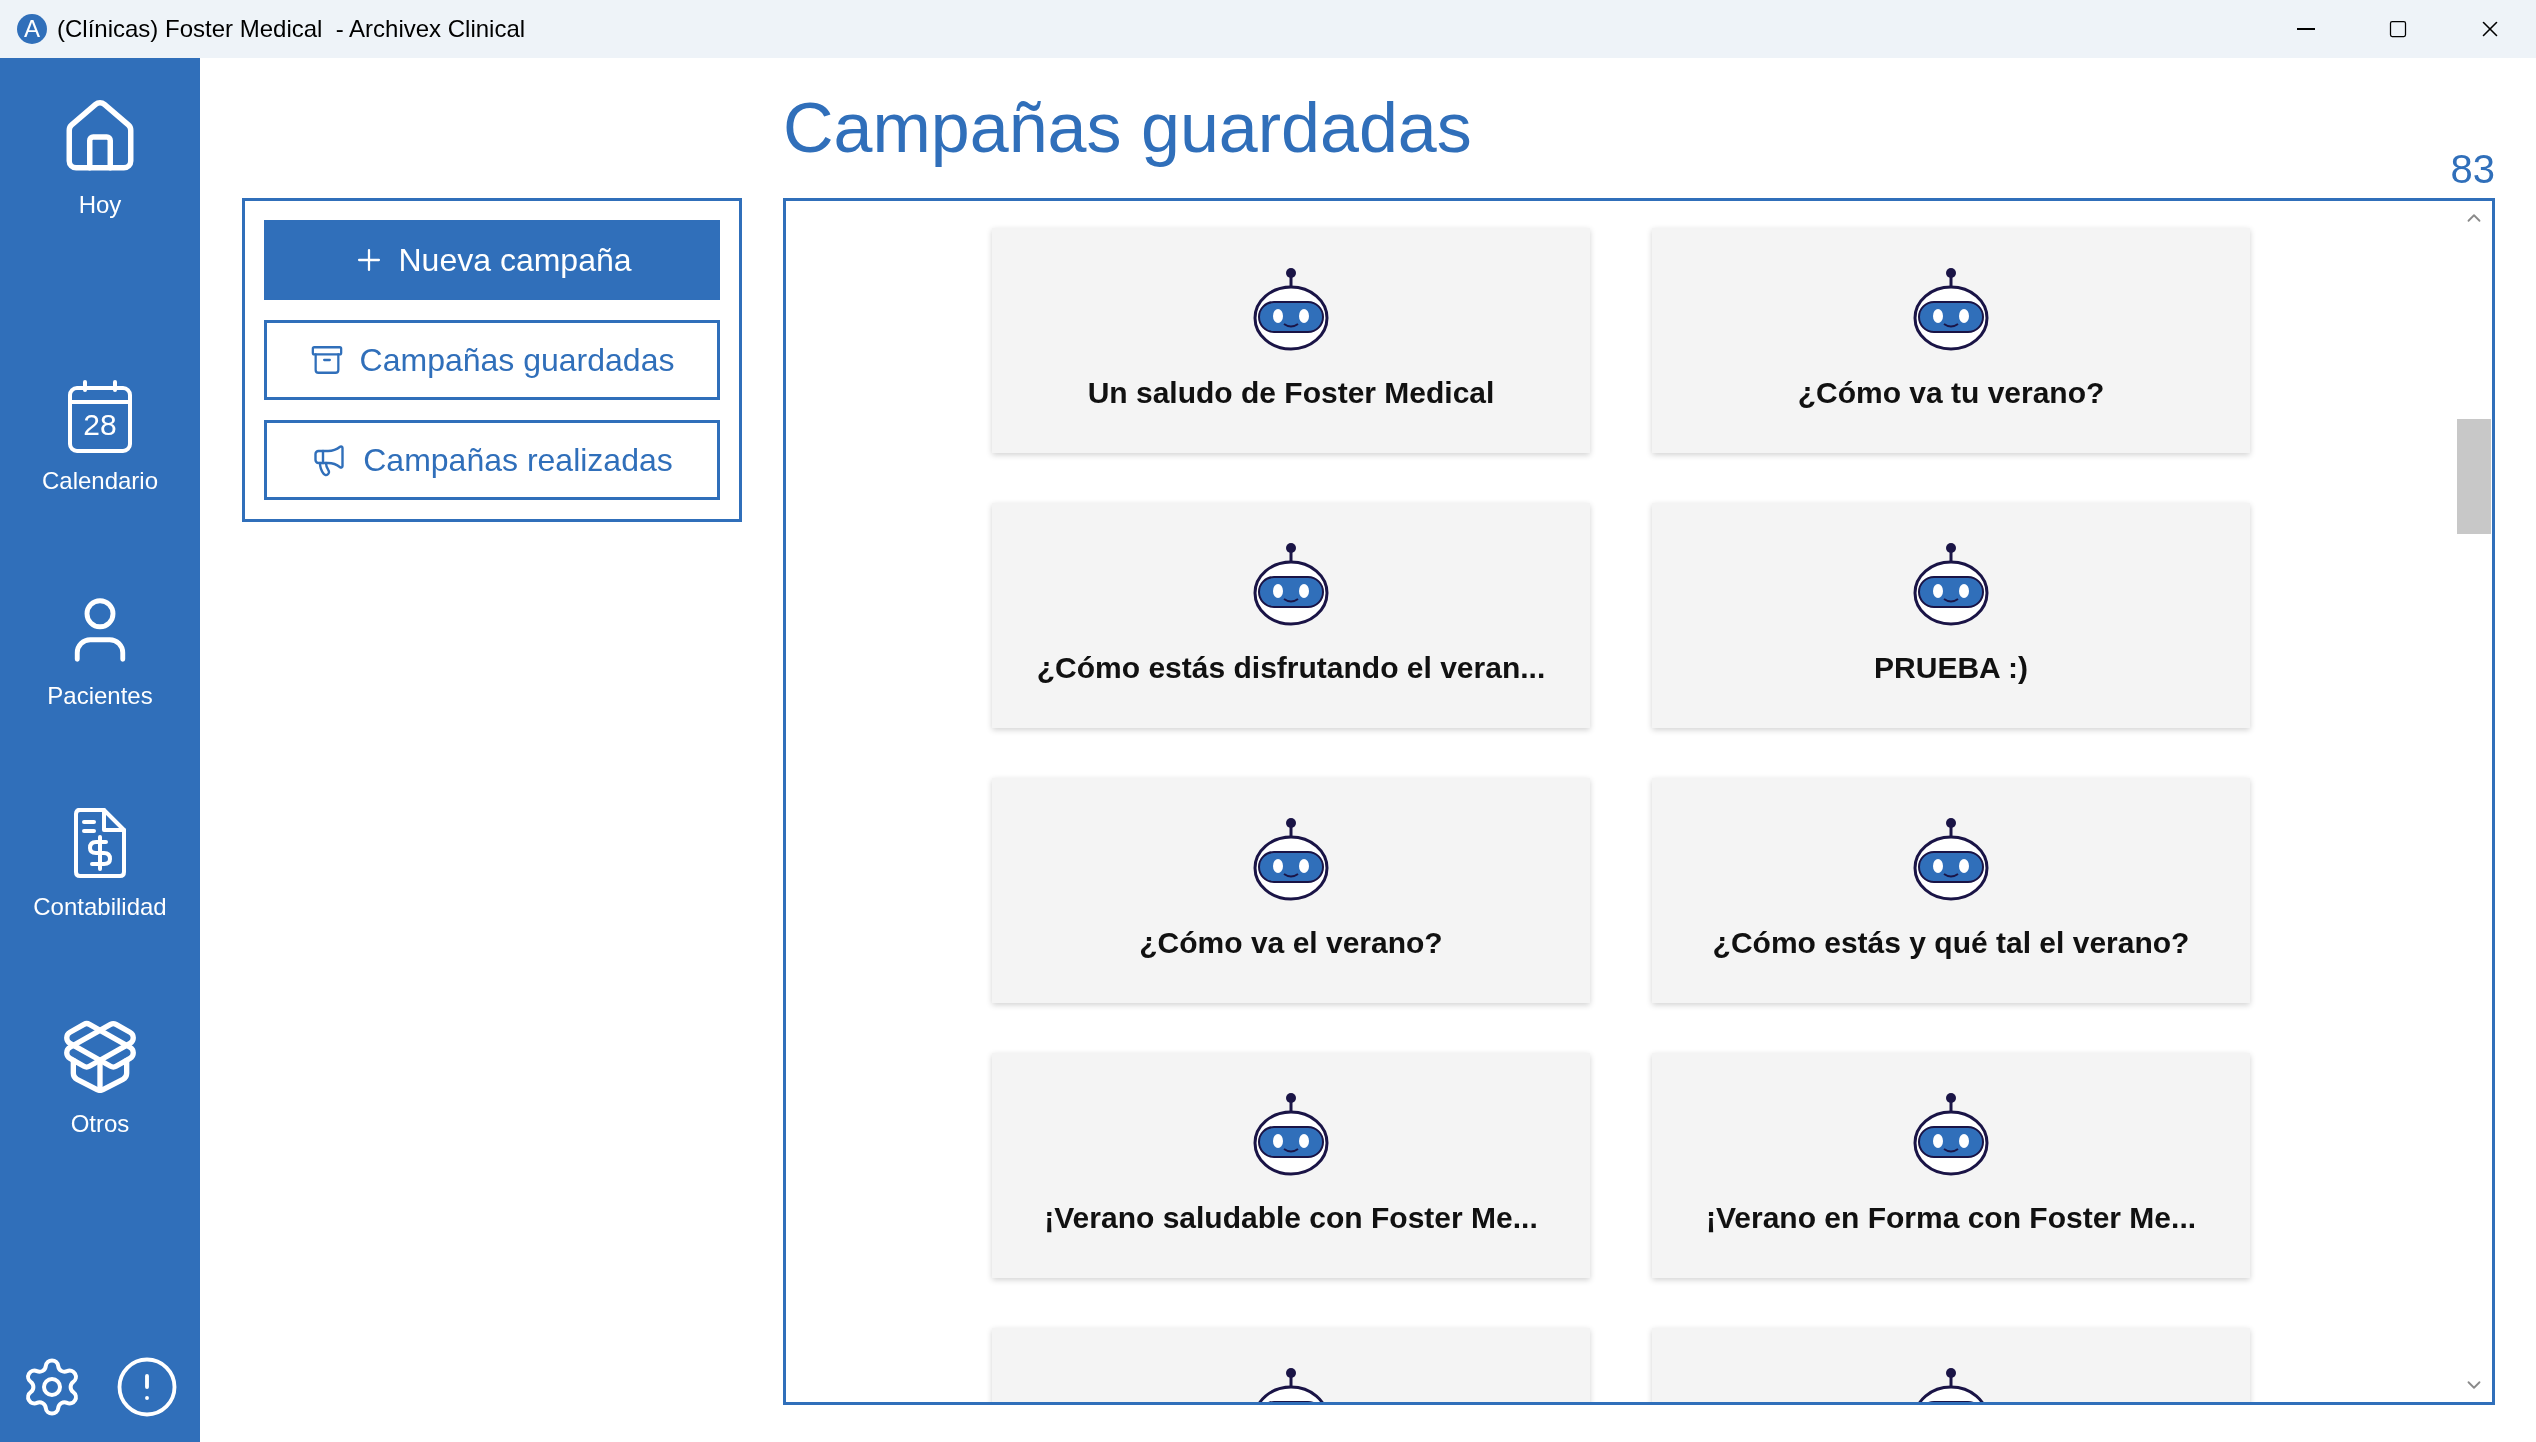 This screenshot has width=2536, height=1442. Describe the element at coordinates (492, 360) in the screenshot. I see `saved-campaigns-button: Campañas guardadas` at that location.